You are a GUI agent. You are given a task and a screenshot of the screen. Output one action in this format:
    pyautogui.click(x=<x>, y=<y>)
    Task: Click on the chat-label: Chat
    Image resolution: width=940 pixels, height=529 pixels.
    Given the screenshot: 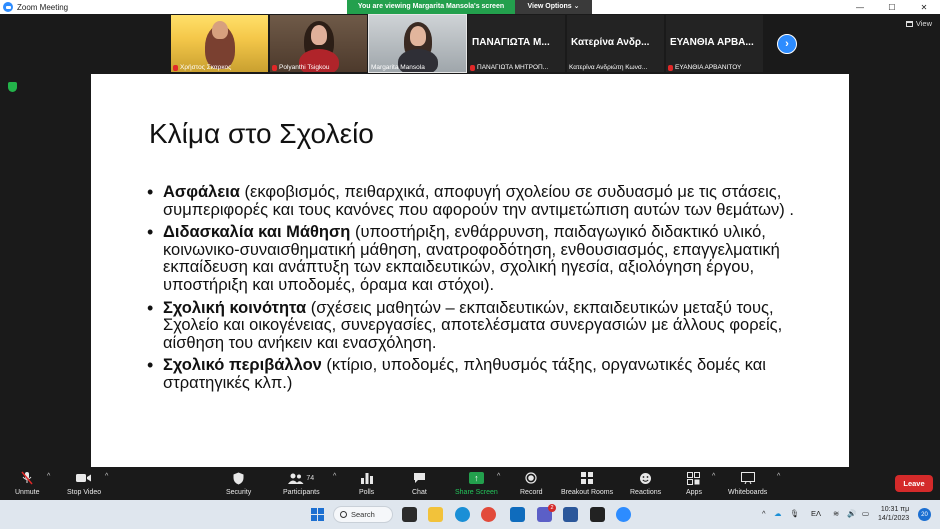 What is the action you would take?
    pyautogui.click(x=419, y=492)
    